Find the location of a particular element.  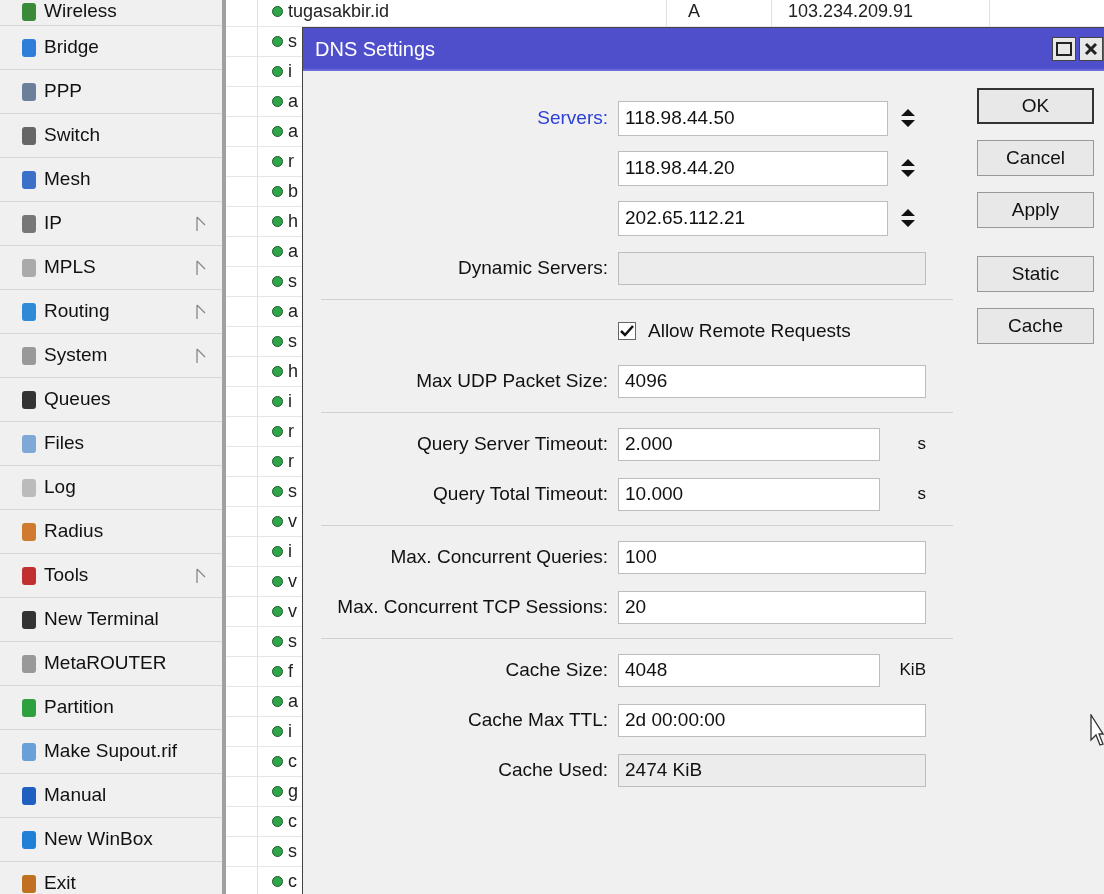

servers-link: Servers: is located at coordinates (469, 118).